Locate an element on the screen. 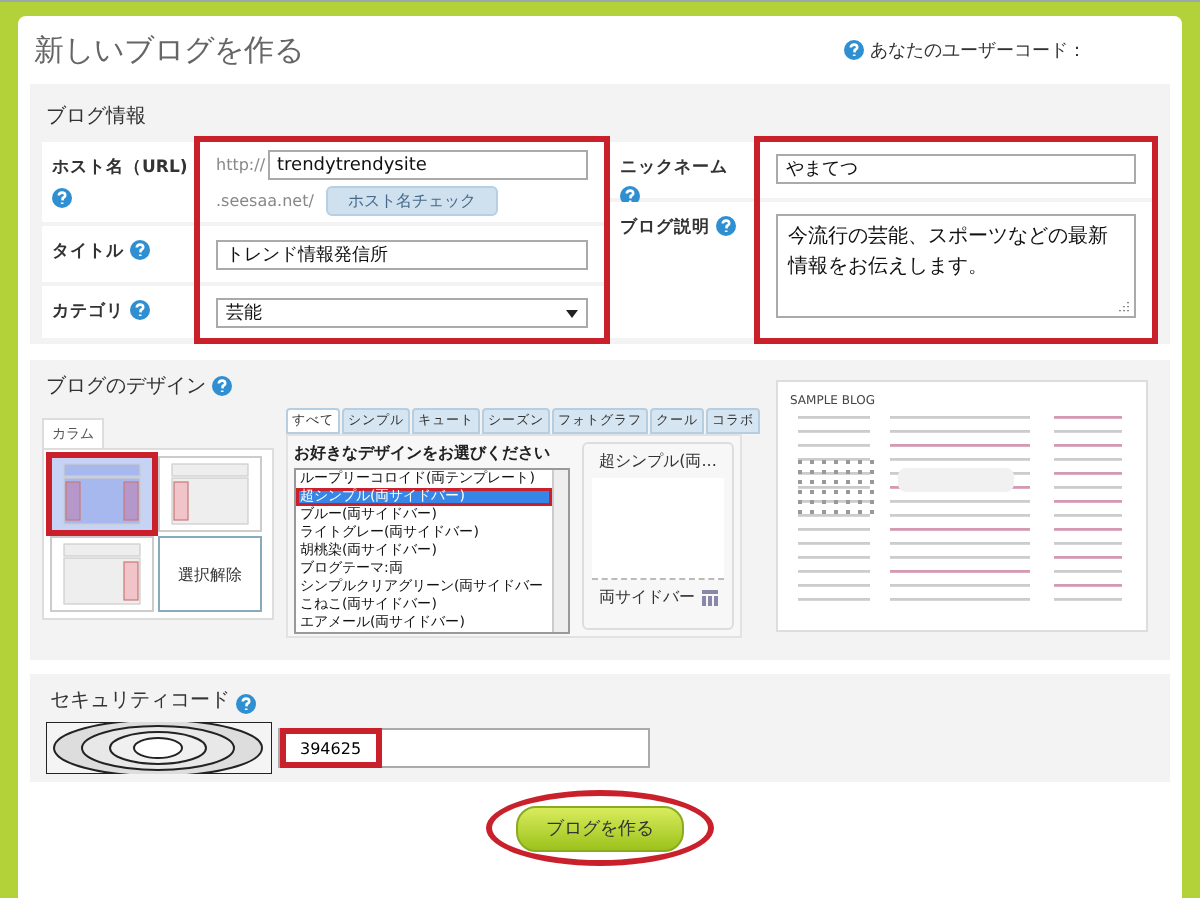  field-label: カテゴリ is located at coordinates (88, 312).